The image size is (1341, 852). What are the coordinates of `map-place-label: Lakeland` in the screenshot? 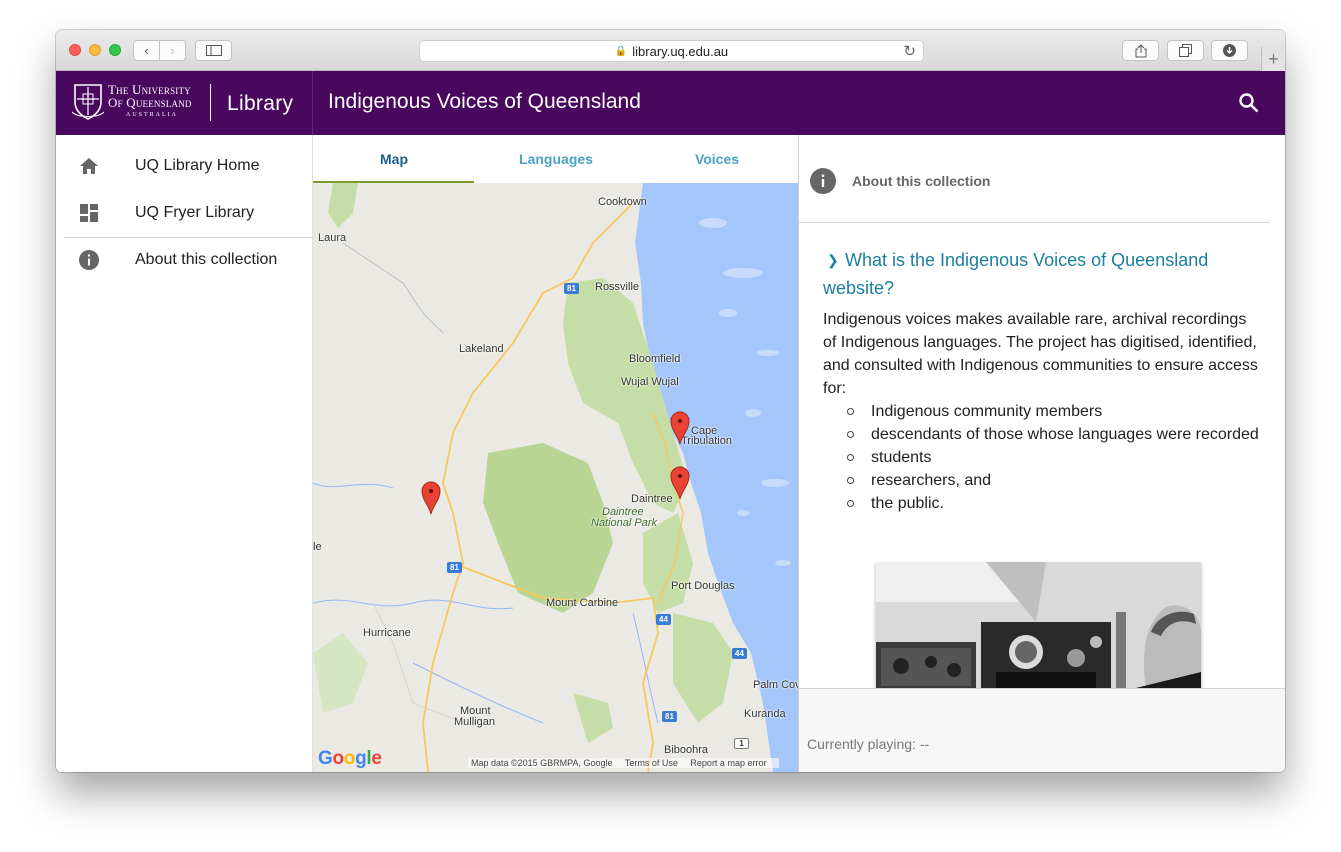 It's located at (481, 349).